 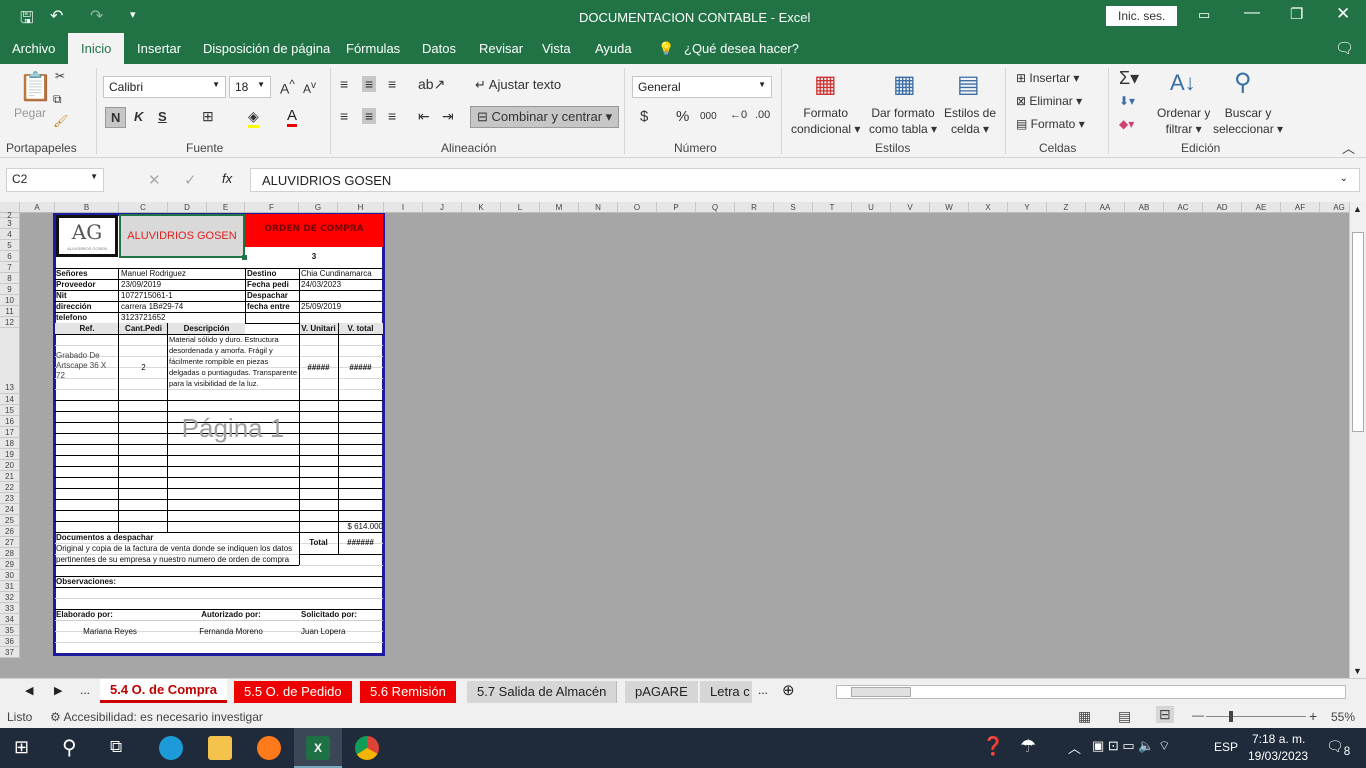 What do you see at coordinates (10, 641) in the screenshot?
I see `row-header: 36` at bounding box center [10, 641].